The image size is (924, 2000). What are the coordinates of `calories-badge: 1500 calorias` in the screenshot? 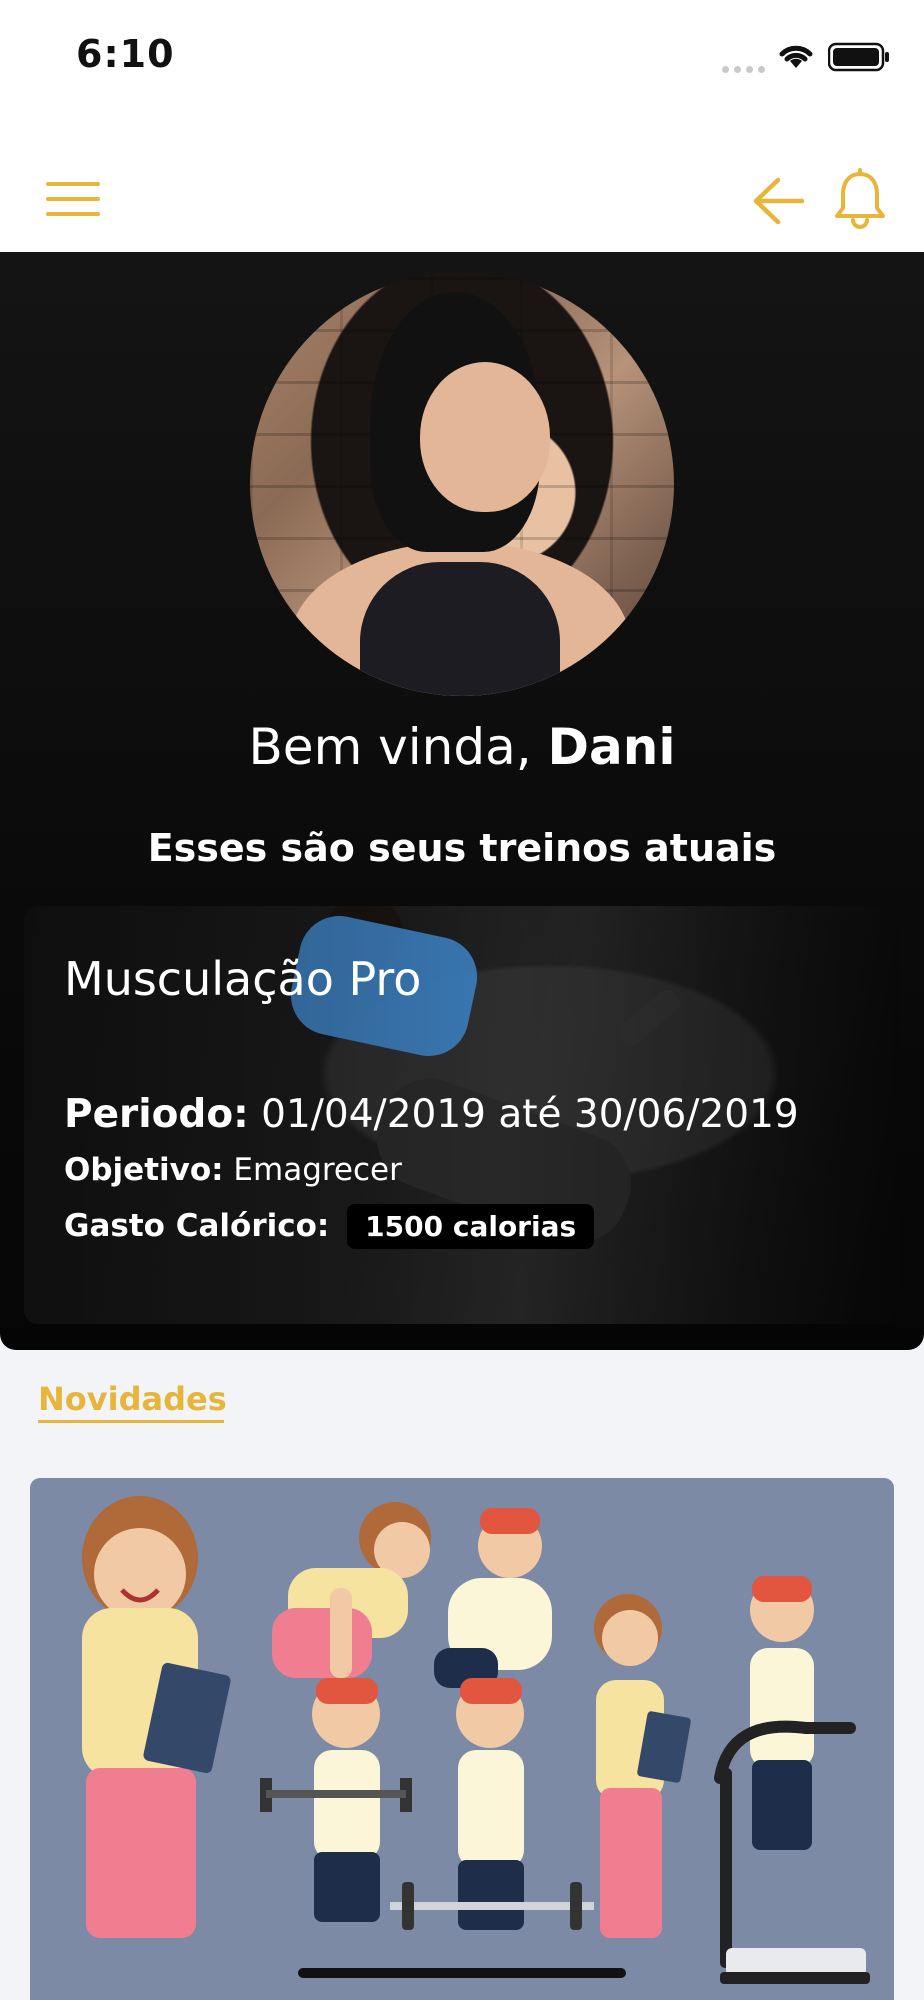 It's located at (471, 1226).